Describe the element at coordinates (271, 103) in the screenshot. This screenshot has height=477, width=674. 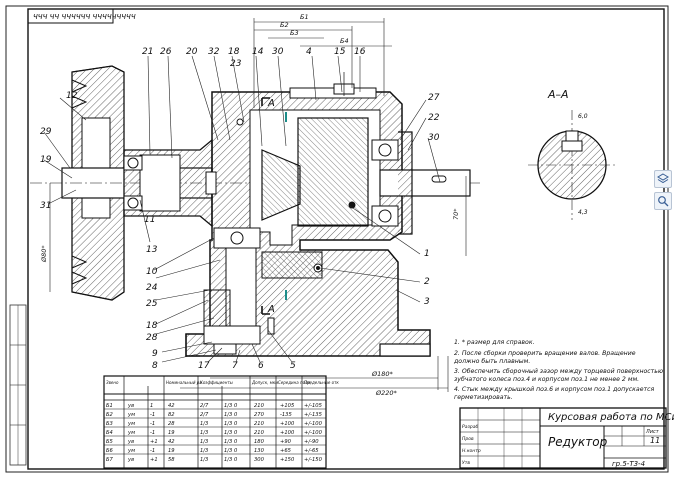
I see `cut-marker-top: A` at that location.